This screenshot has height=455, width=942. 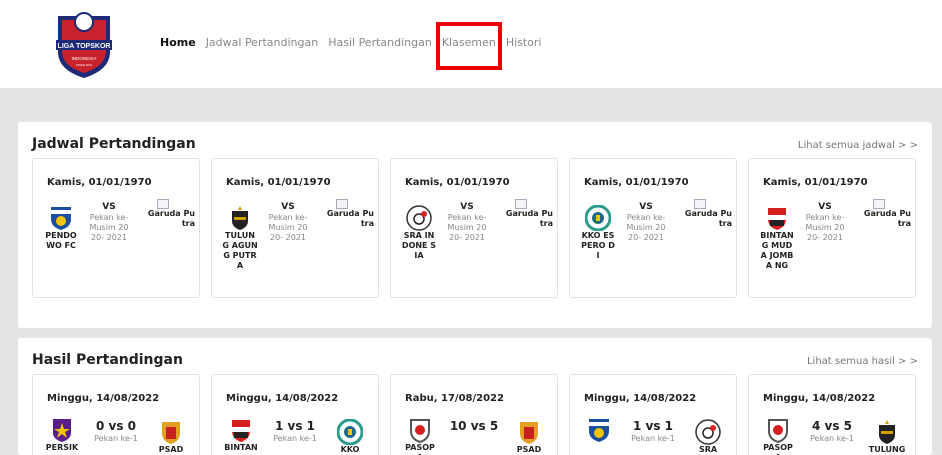 What do you see at coordinates (529, 432) in the screenshot?
I see `psad-crest-icon` at bounding box center [529, 432].